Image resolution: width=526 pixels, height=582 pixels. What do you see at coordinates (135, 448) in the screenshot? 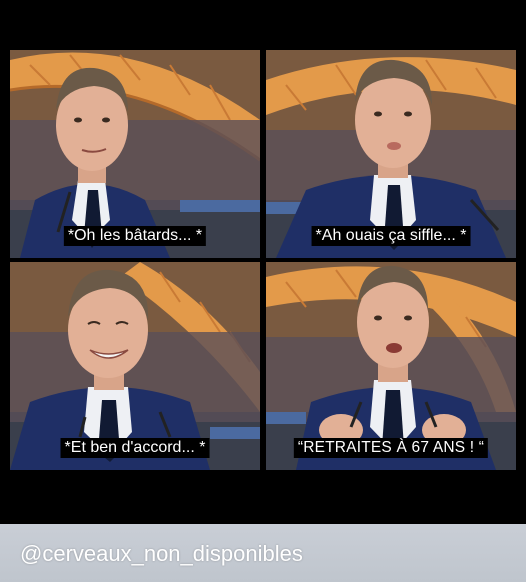
I see `panel-3-caption: *Et ben d'accord... *` at bounding box center [135, 448].